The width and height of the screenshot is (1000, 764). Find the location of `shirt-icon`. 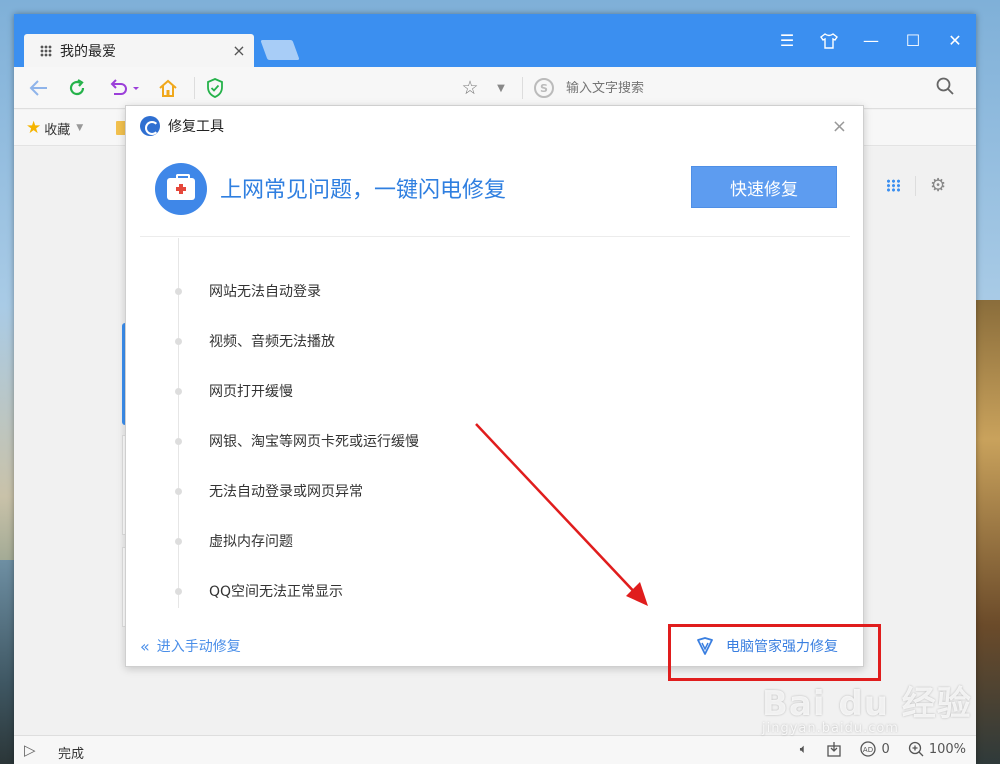

shirt-icon is located at coordinates (829, 40).